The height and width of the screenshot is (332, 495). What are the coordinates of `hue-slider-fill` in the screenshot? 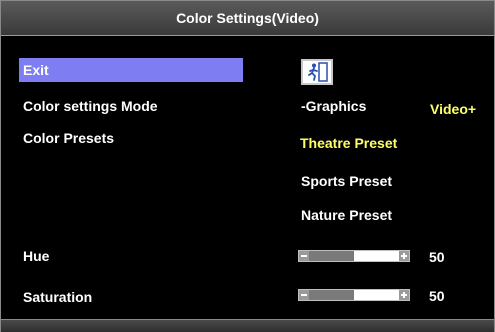 It's located at (331, 256).